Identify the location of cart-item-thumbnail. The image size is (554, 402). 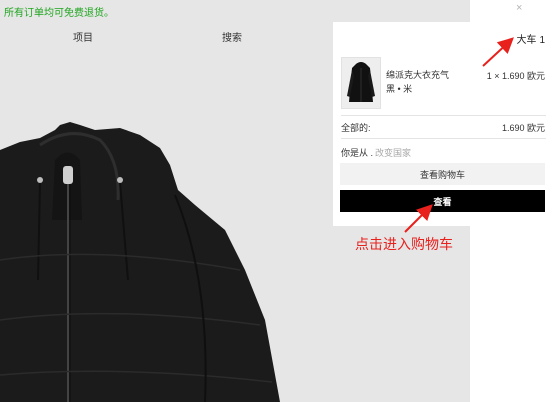
(361, 83).